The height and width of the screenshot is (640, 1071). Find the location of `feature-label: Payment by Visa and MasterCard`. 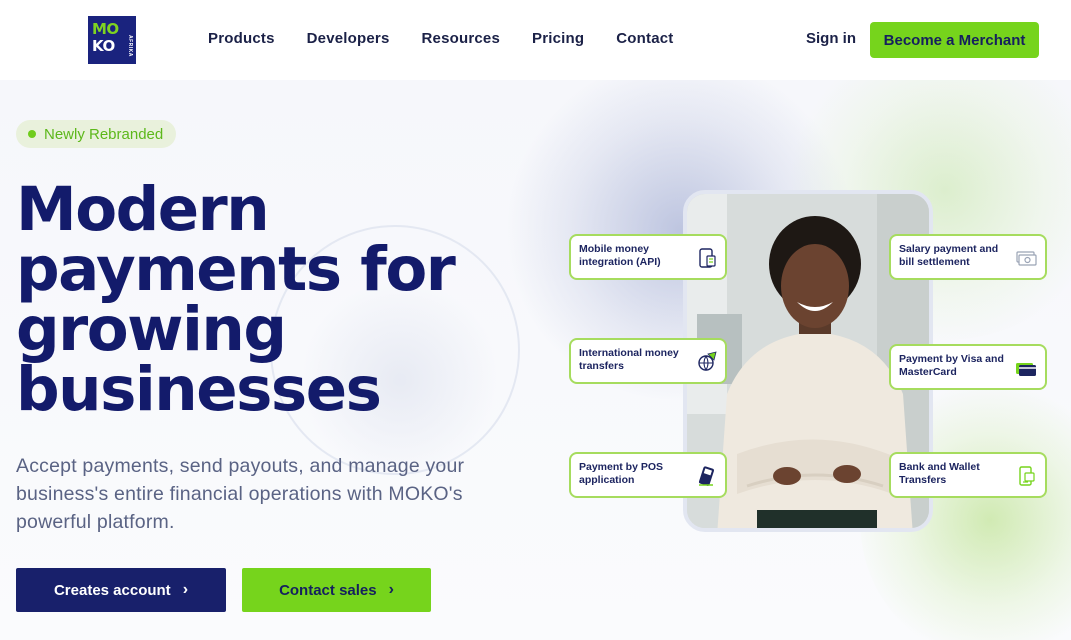

feature-label: Payment by Visa and MasterCard is located at coordinates (951, 365).